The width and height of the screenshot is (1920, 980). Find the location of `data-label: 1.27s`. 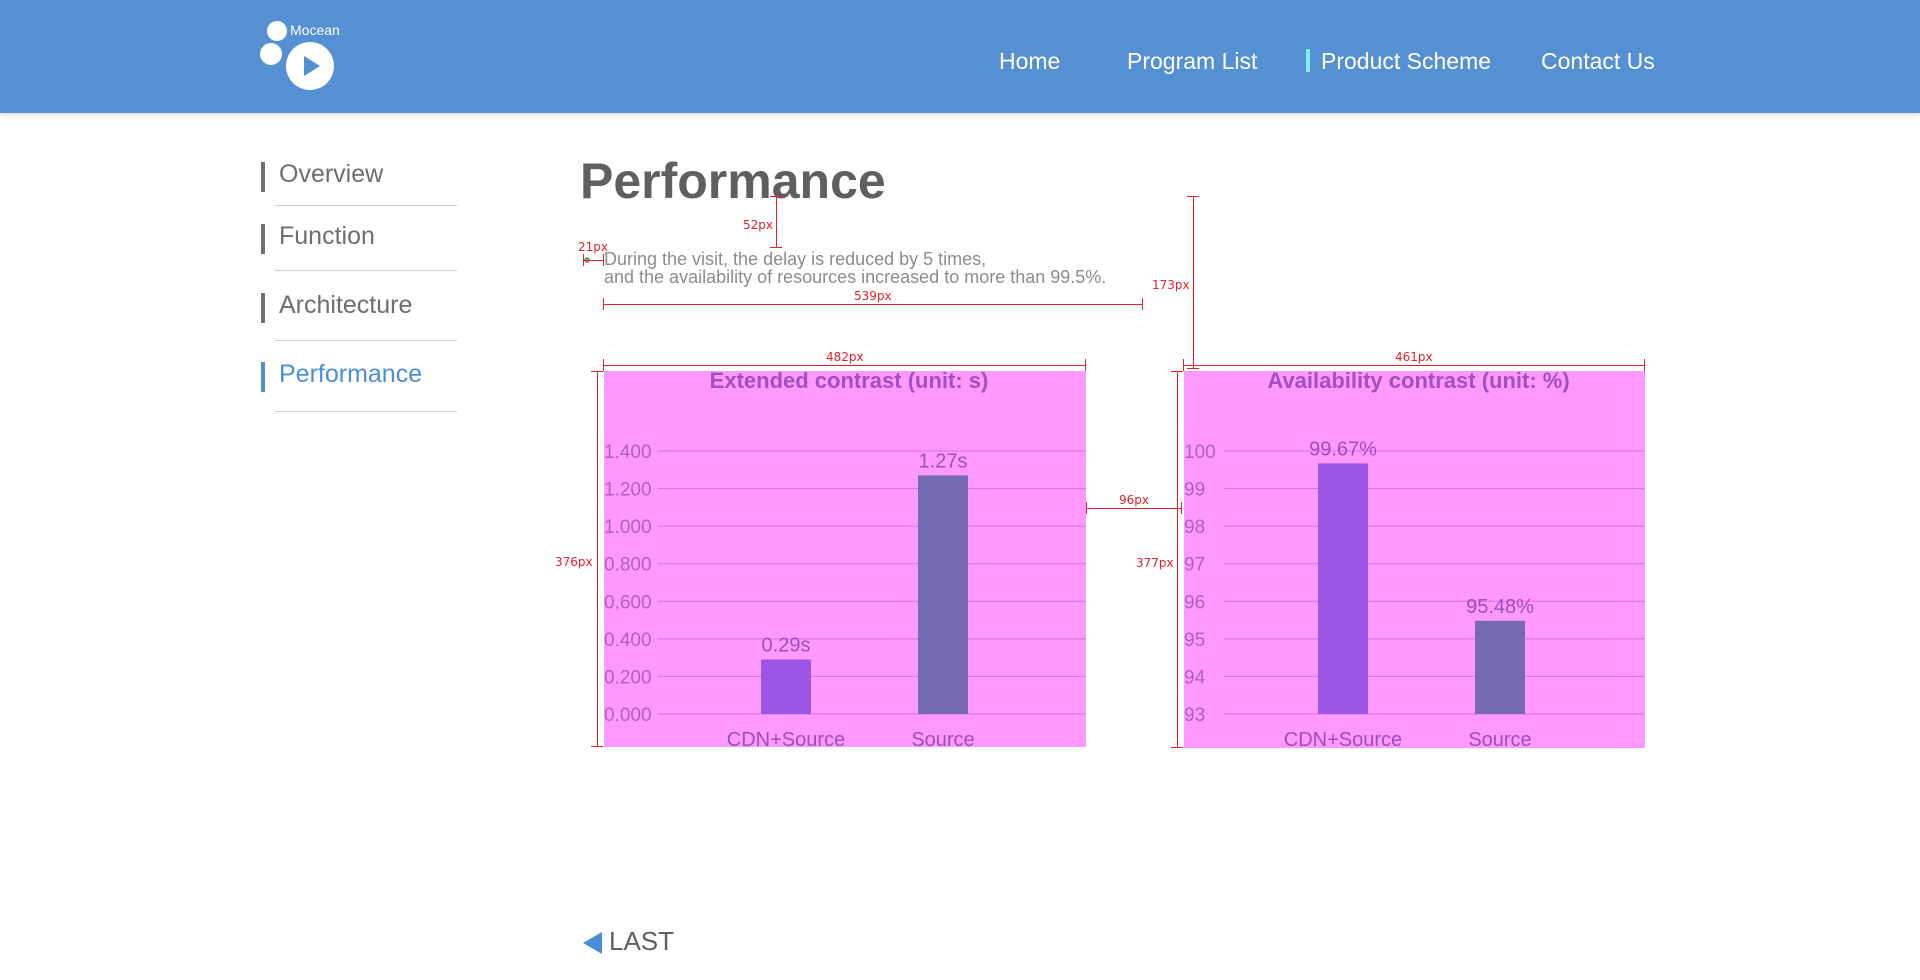

data-label: 1.27s is located at coordinates (943, 461).